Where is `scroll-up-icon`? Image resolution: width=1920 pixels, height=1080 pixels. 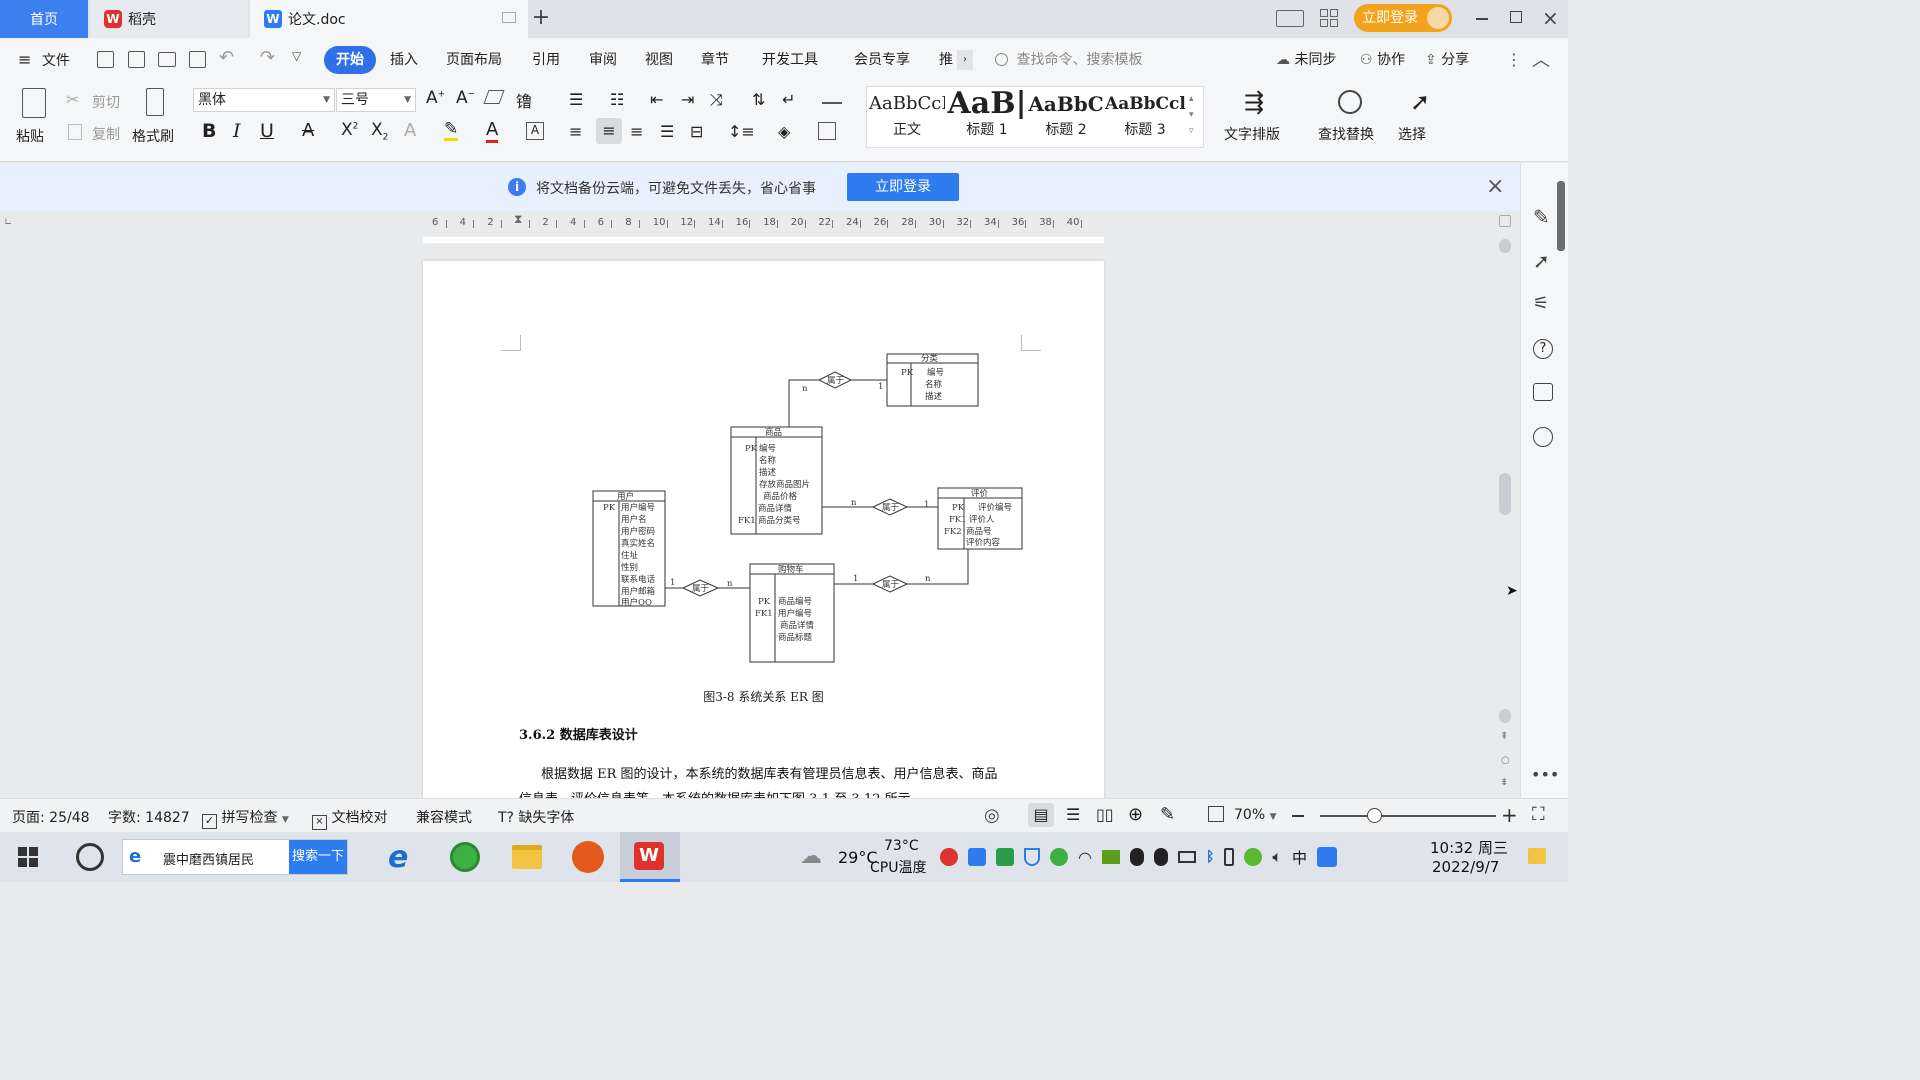 scroll-up-icon is located at coordinates (1505, 246).